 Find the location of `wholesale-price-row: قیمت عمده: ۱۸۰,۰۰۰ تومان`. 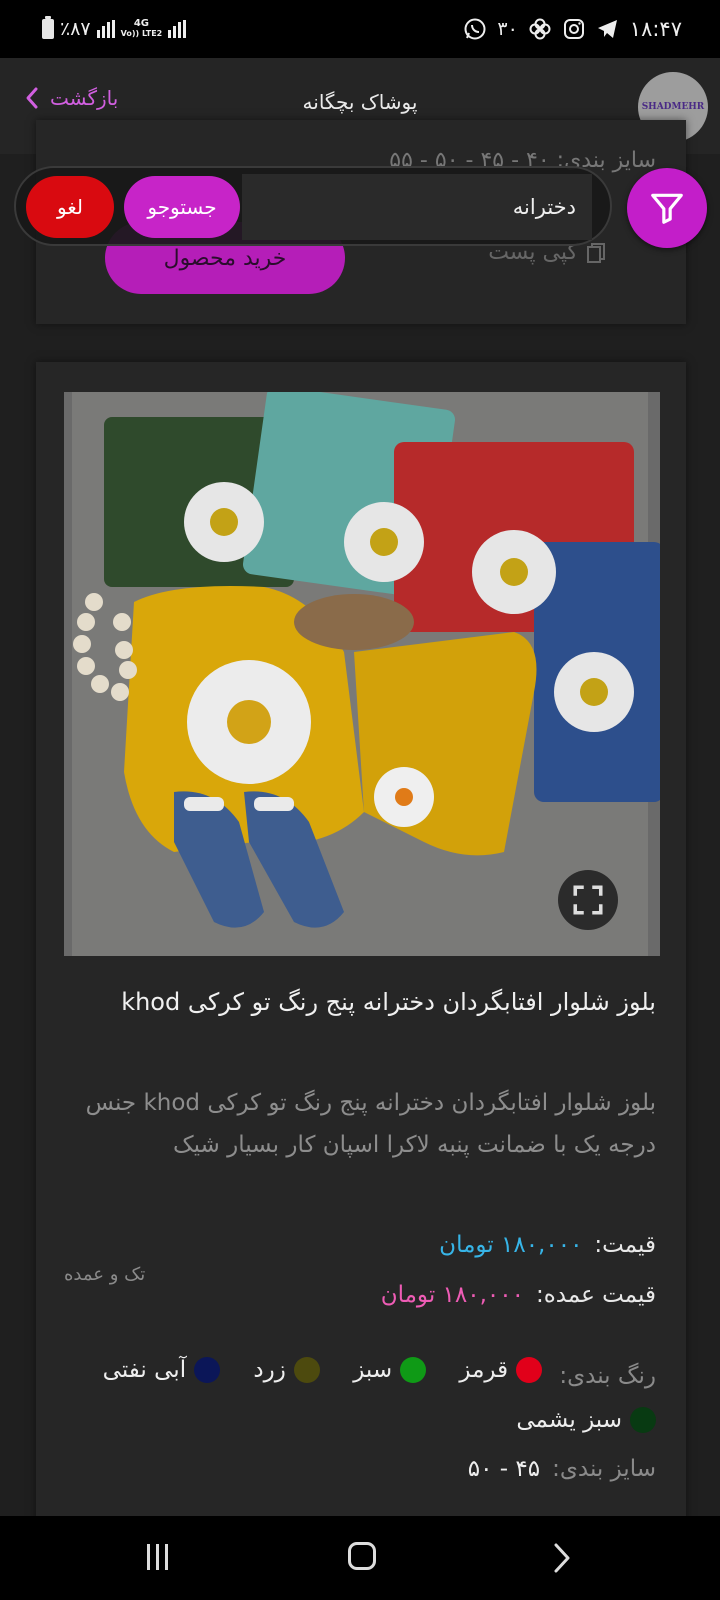

wholesale-price-row: قیمت عمده: ۱۸۰,۰۰۰ تومان is located at coordinates (518, 1295).